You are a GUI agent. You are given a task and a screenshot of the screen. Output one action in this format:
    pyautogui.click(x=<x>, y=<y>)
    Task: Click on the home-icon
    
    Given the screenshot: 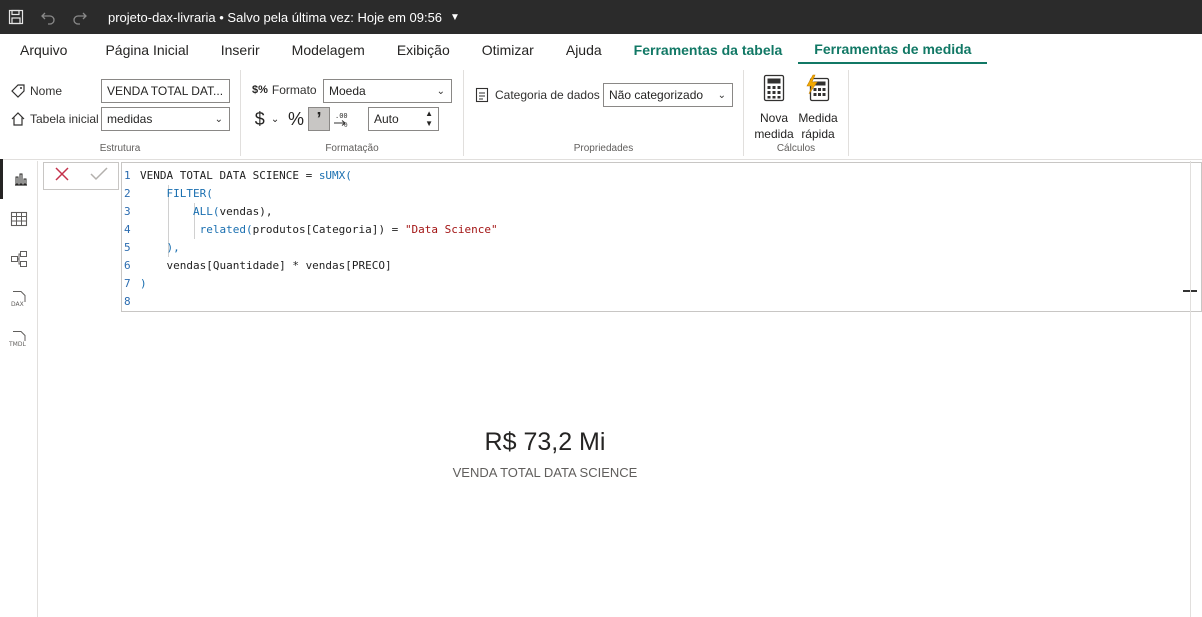 What is the action you would take?
    pyautogui.click(x=18, y=119)
    